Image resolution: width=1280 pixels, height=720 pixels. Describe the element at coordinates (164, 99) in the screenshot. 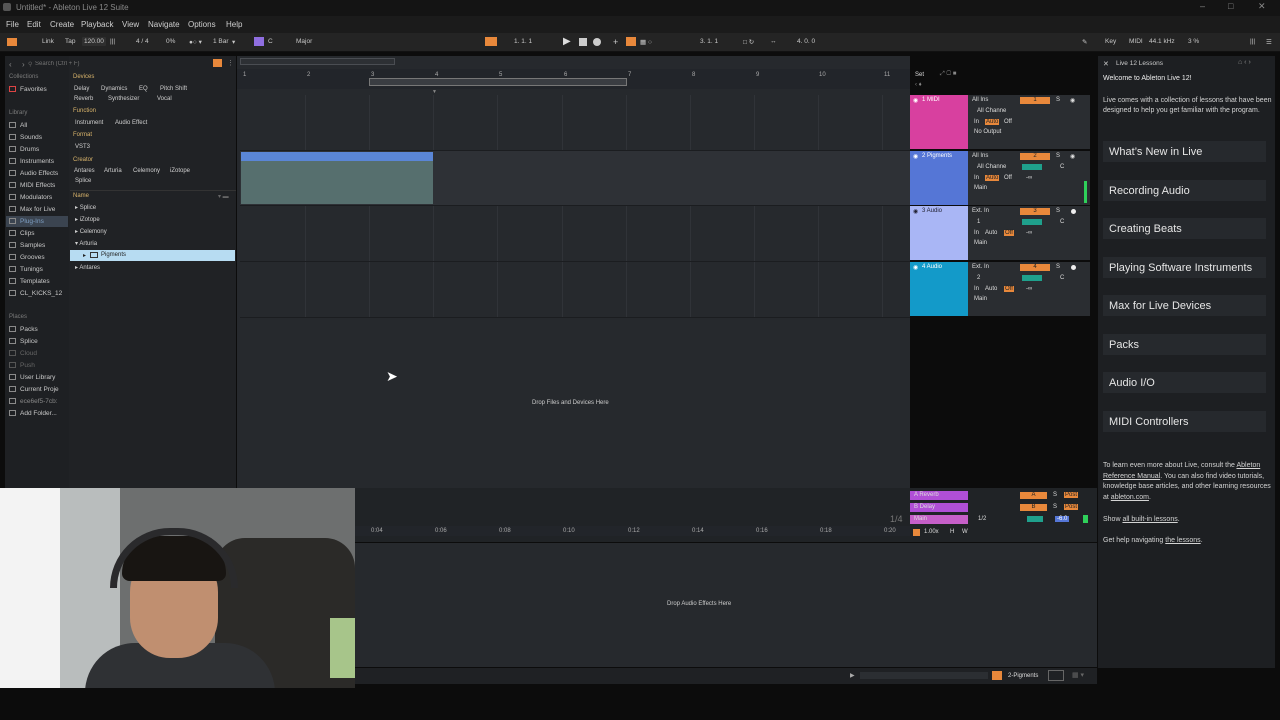

I see `tag-vocal: Vocal` at that location.